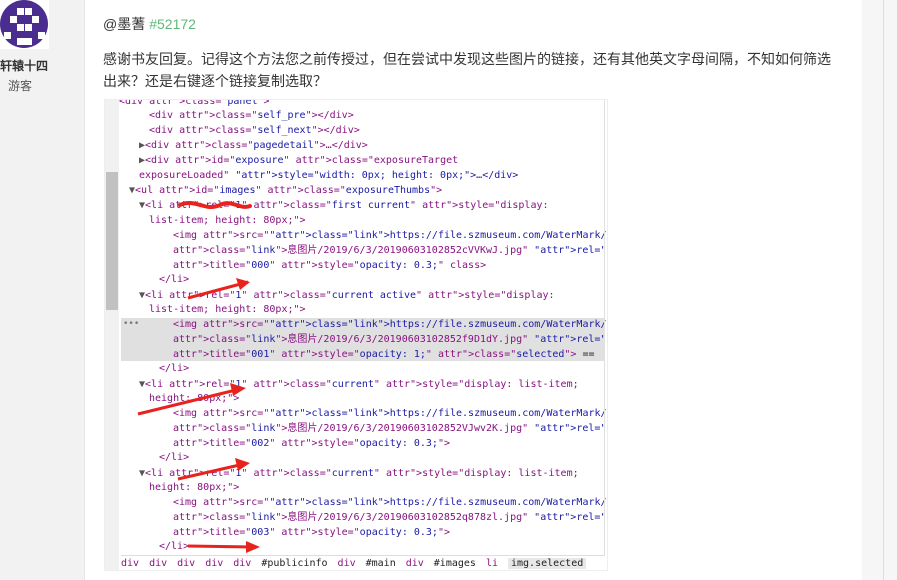 The height and width of the screenshot is (580, 897). What do you see at coordinates (198, 377) in the screenshot?
I see `annotation-arrows` at bounding box center [198, 377].